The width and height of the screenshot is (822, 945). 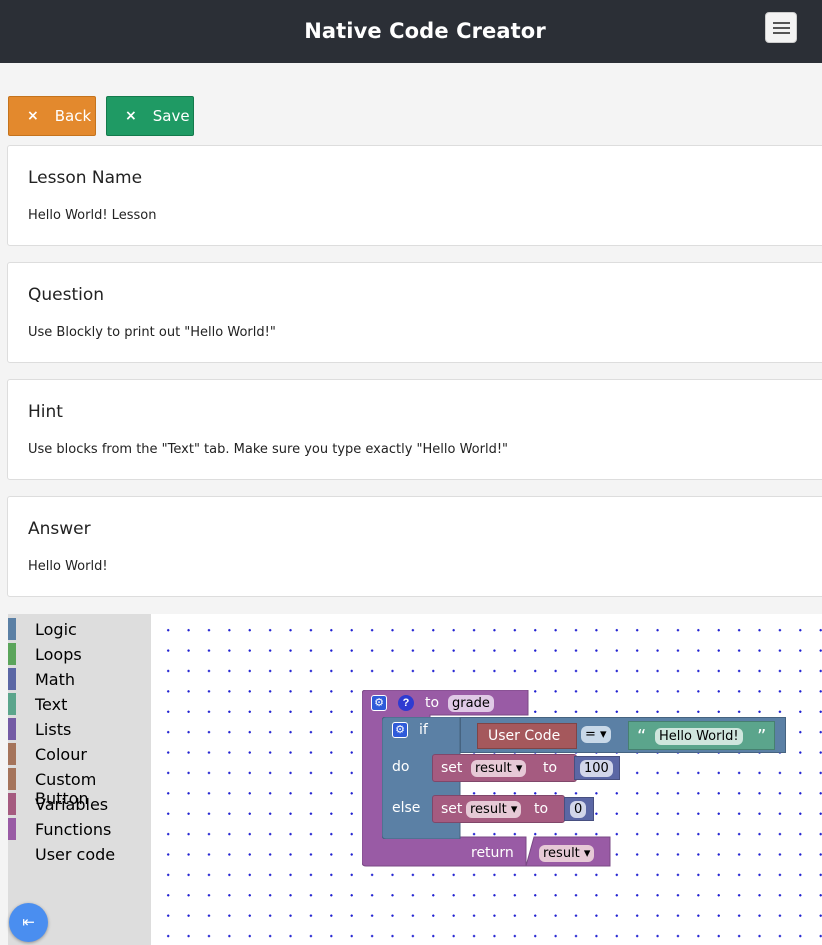 What do you see at coordinates (85, 178) in the screenshot?
I see `card-heading: Lesson Name` at bounding box center [85, 178].